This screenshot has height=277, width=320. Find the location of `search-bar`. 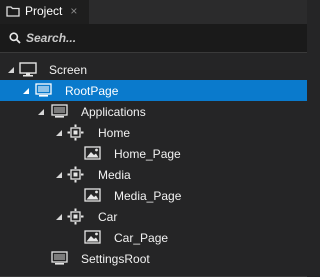

search-bar is located at coordinates (153, 38).